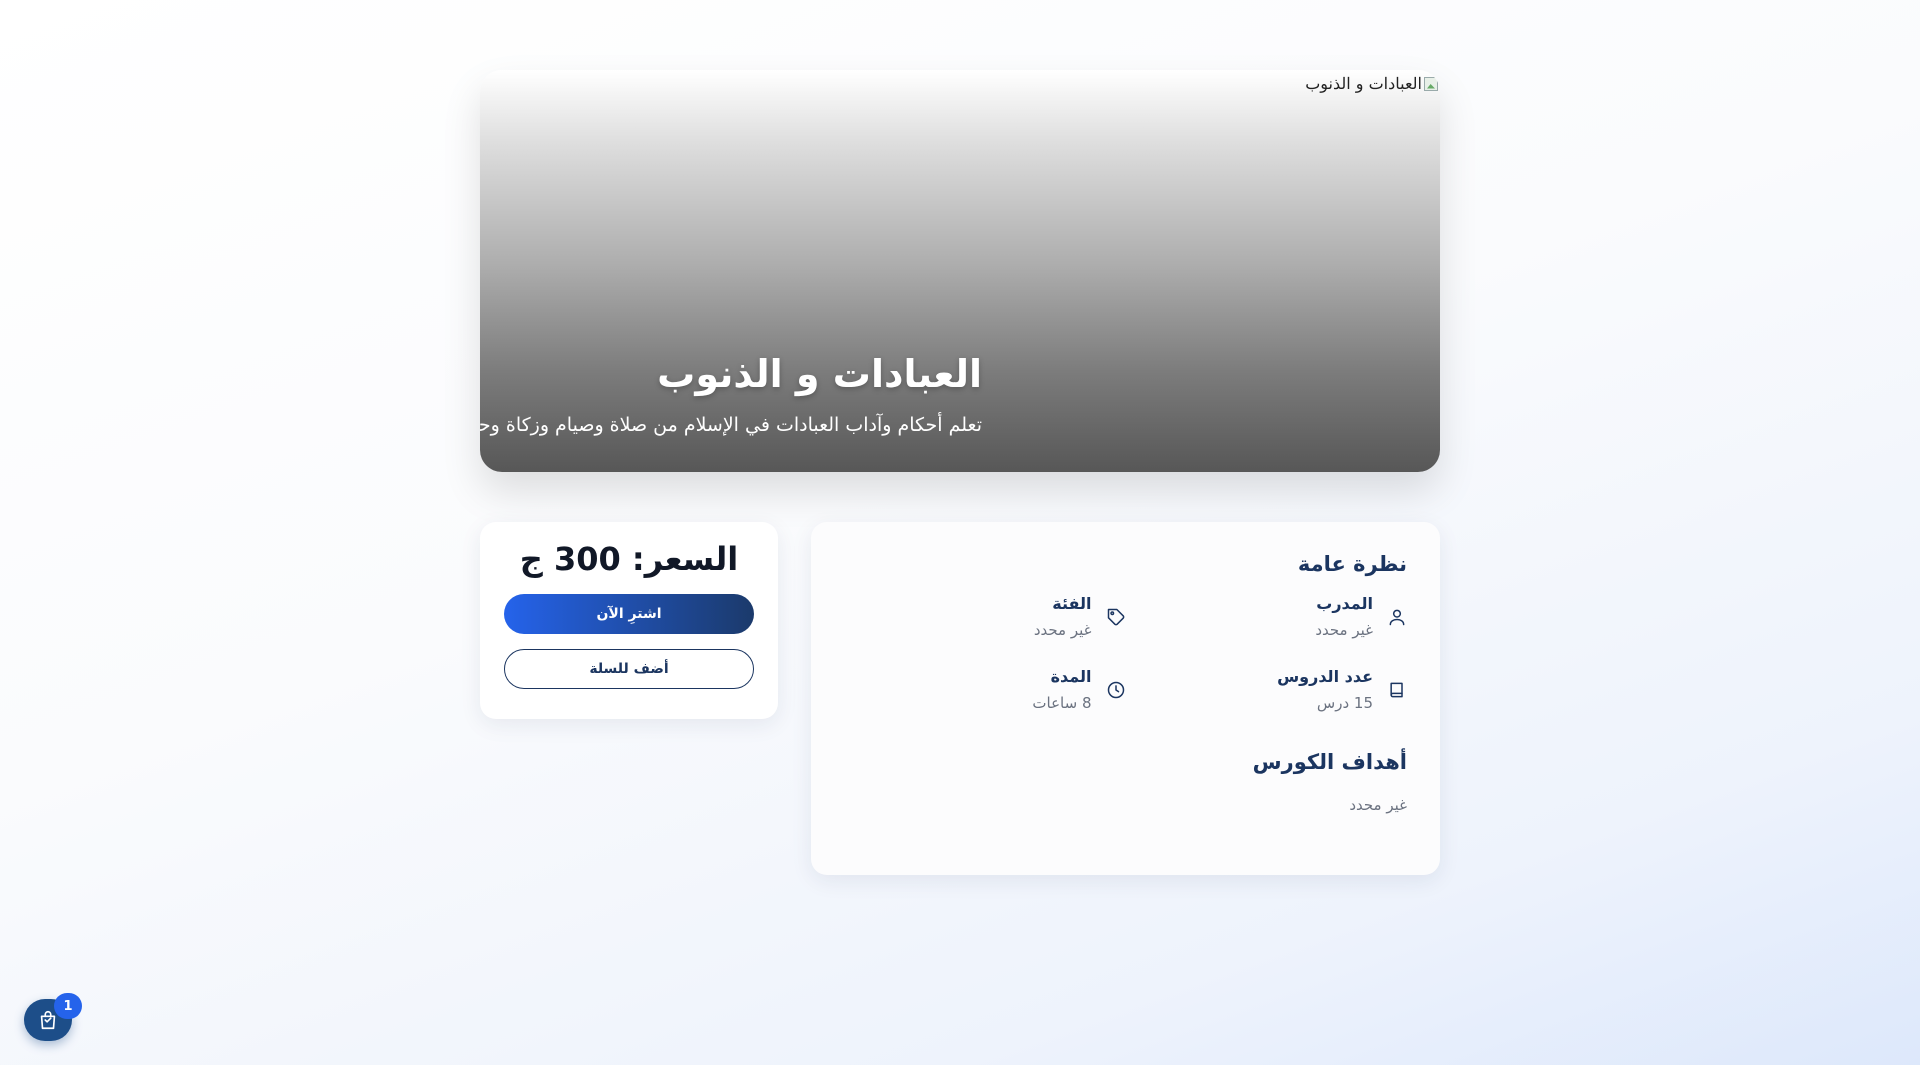  I want to click on buy-now-button: اشترِ الآن, so click(629, 614).